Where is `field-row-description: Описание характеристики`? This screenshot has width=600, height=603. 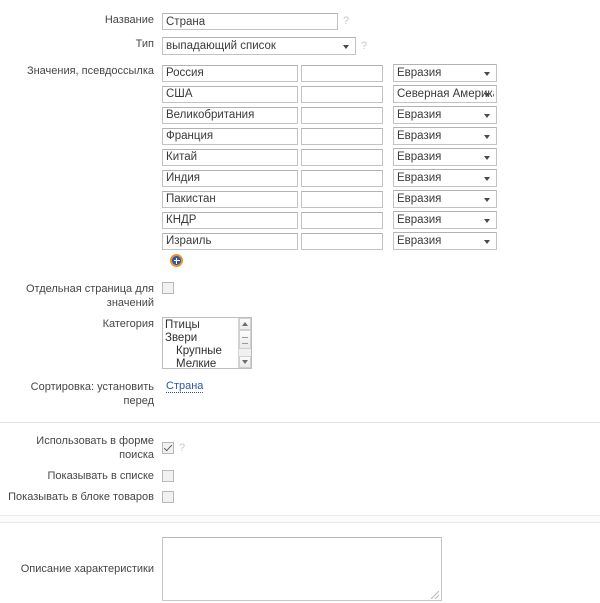 field-row-description: Описание характеристики is located at coordinates (300, 569).